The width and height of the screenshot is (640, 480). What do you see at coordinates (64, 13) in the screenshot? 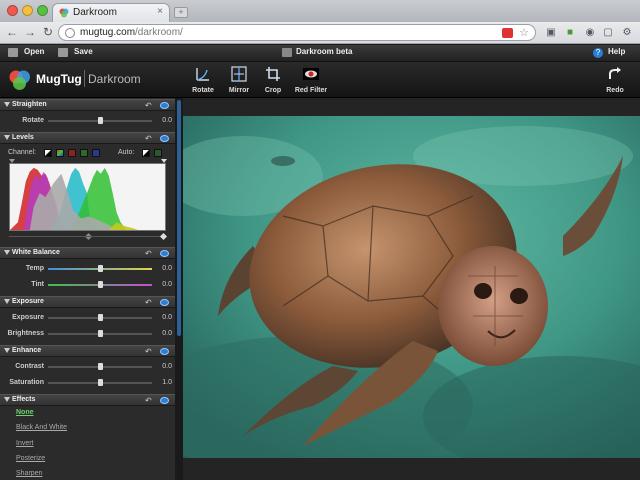
I see `mugtug-favicon-icon` at bounding box center [64, 13].